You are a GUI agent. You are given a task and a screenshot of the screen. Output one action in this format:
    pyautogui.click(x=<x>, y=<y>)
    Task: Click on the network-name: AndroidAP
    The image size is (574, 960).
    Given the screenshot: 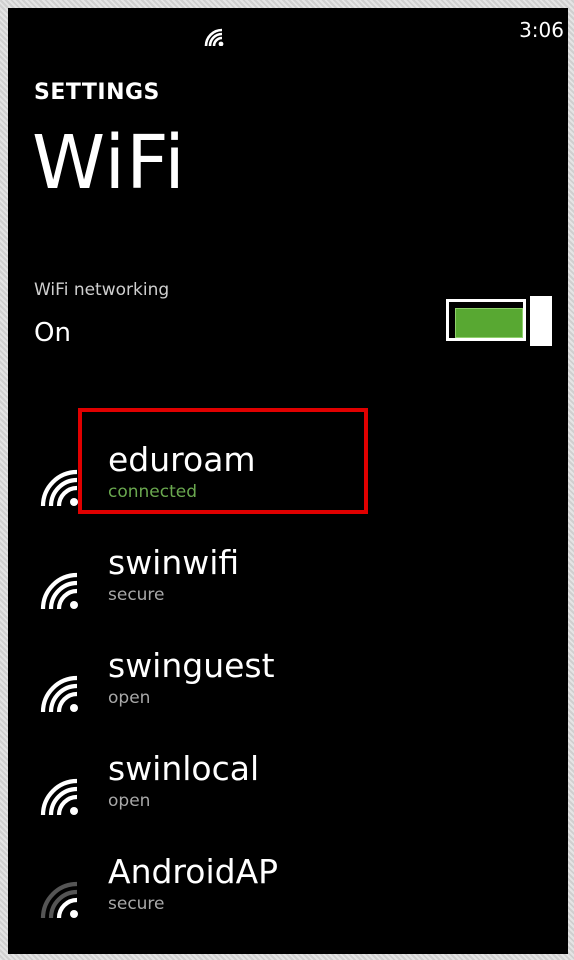 What is the action you would take?
    pyautogui.click(x=193, y=871)
    